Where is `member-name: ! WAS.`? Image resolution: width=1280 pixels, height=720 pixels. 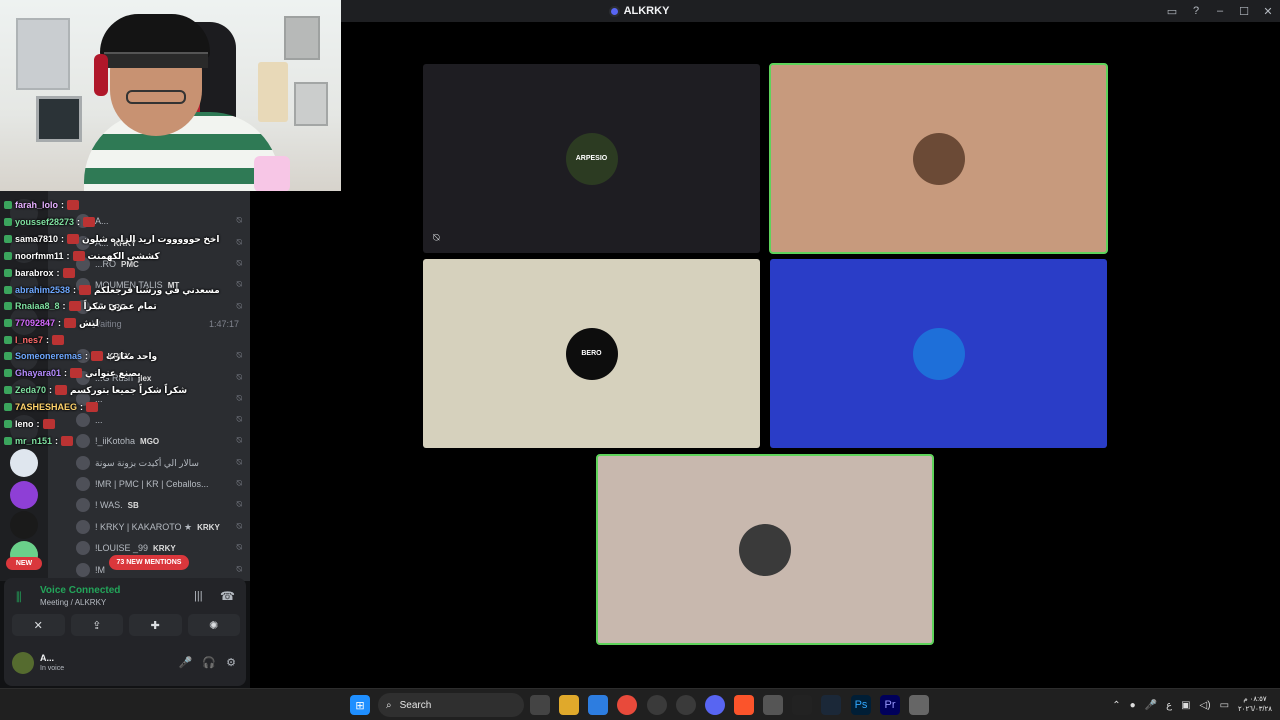 member-name: ! WAS. is located at coordinates (109, 505).